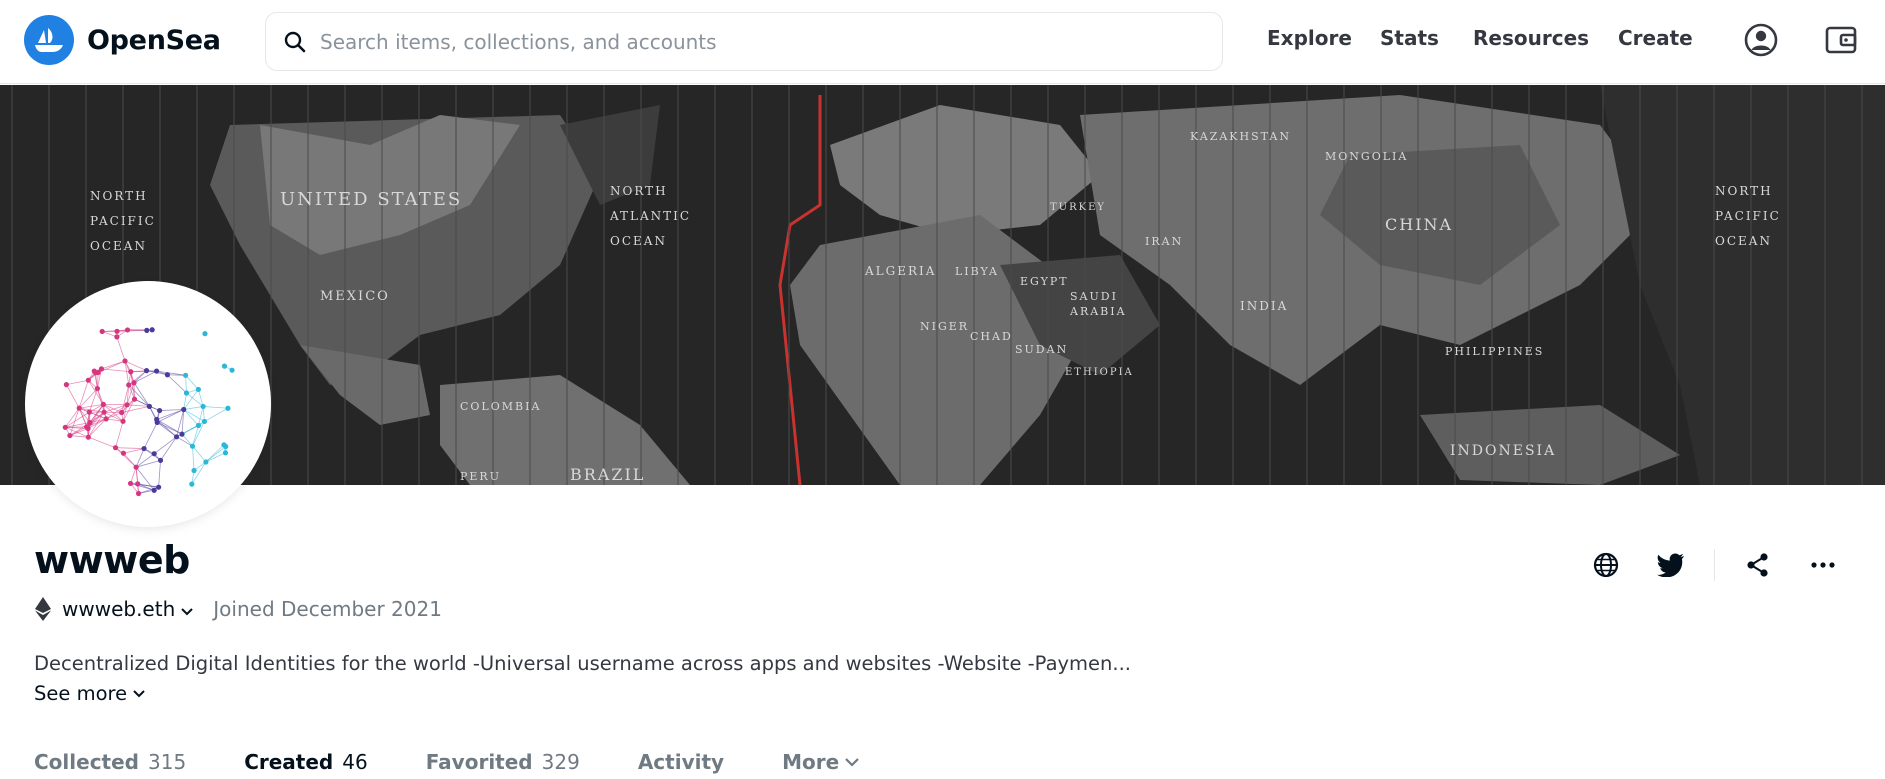 The width and height of the screenshot is (1885, 779). I want to click on profile-avatar, so click(148, 404).